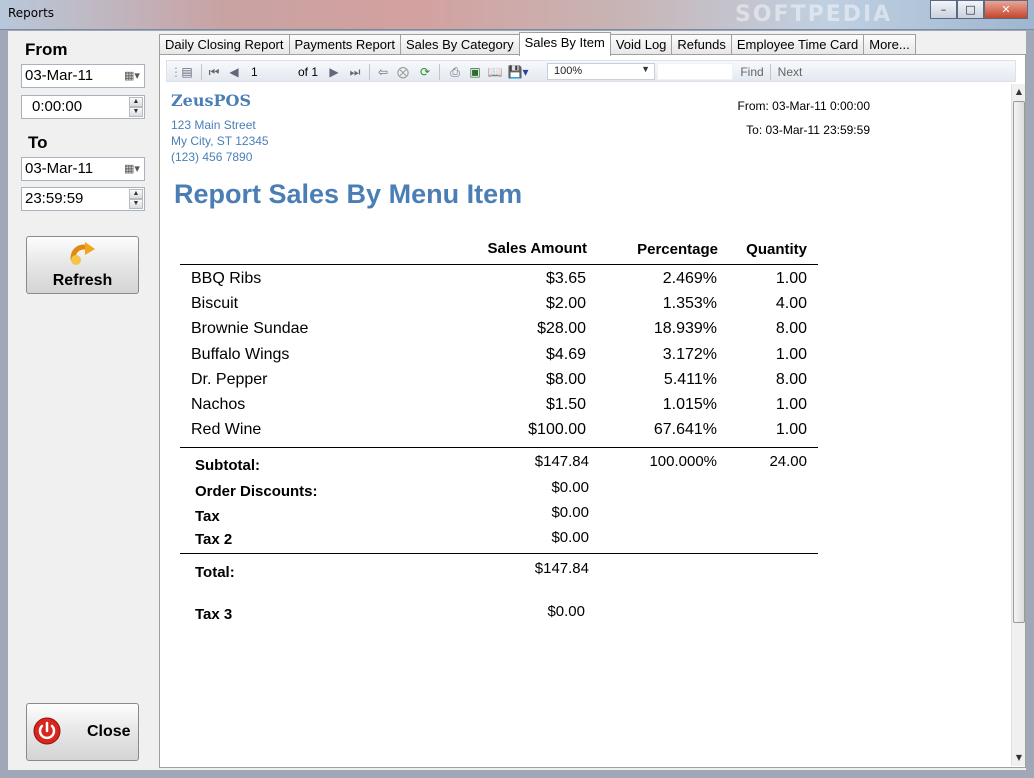  I want to click on close-label: Close, so click(109, 731).